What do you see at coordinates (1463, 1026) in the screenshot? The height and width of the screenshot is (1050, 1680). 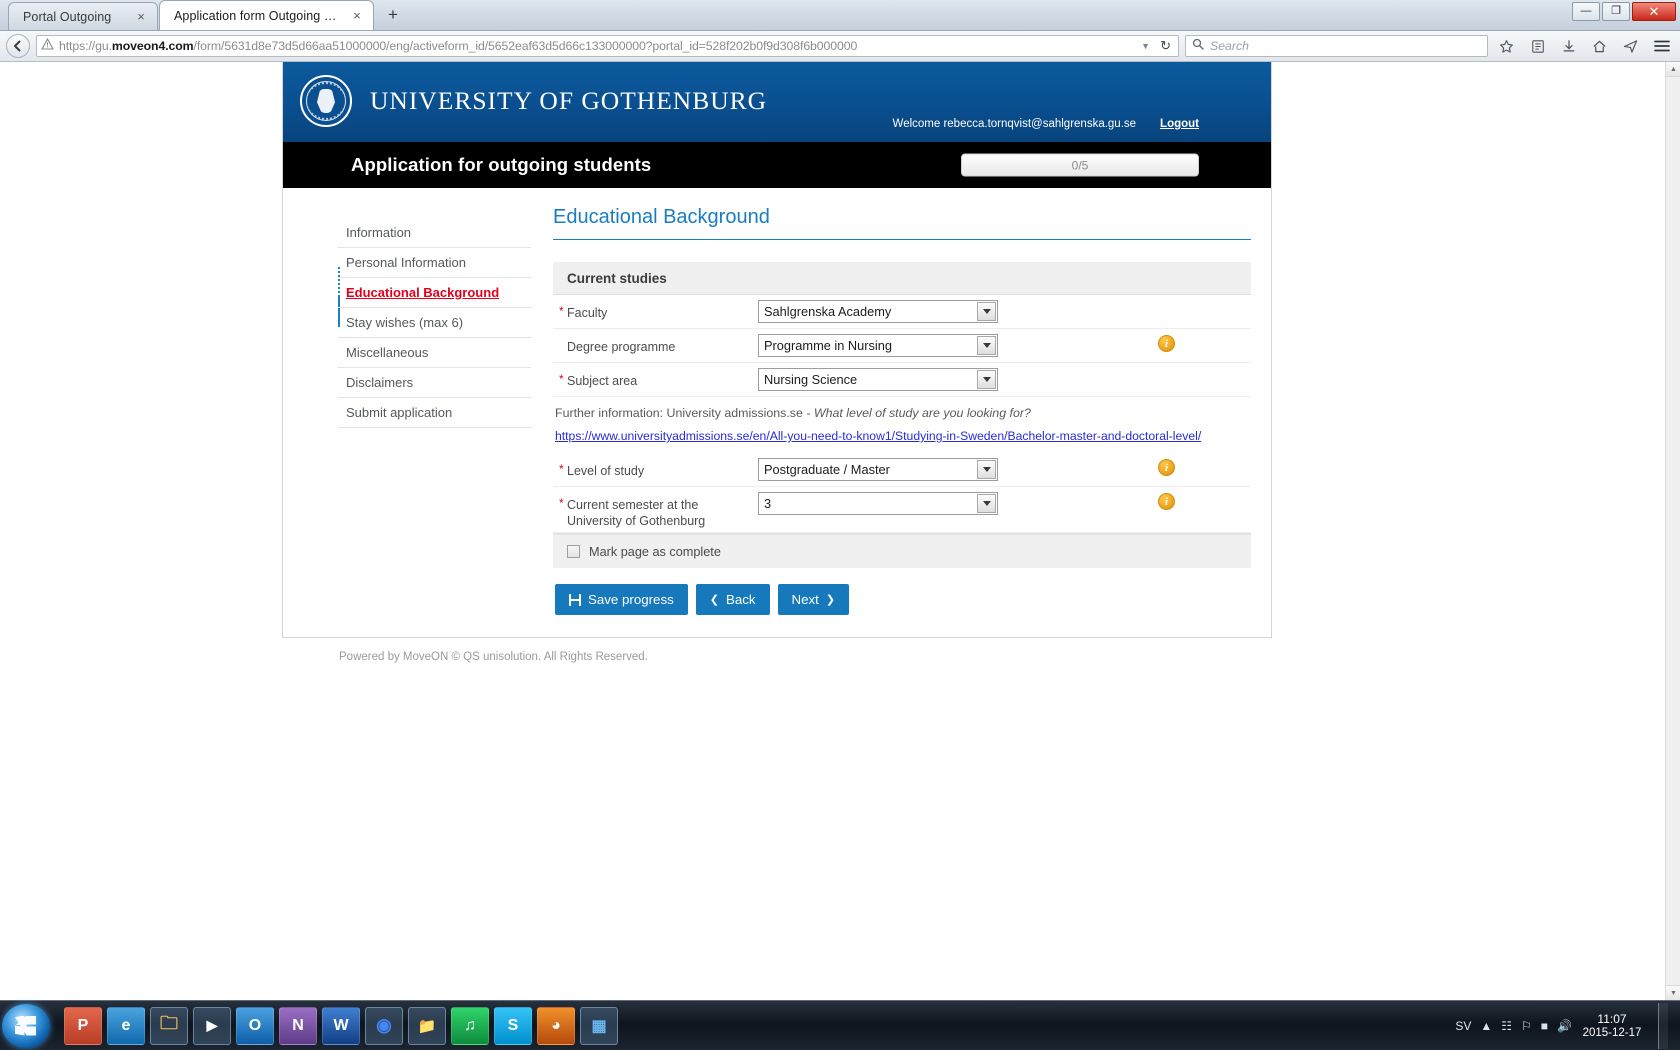 I see `language-indicator: SV` at bounding box center [1463, 1026].